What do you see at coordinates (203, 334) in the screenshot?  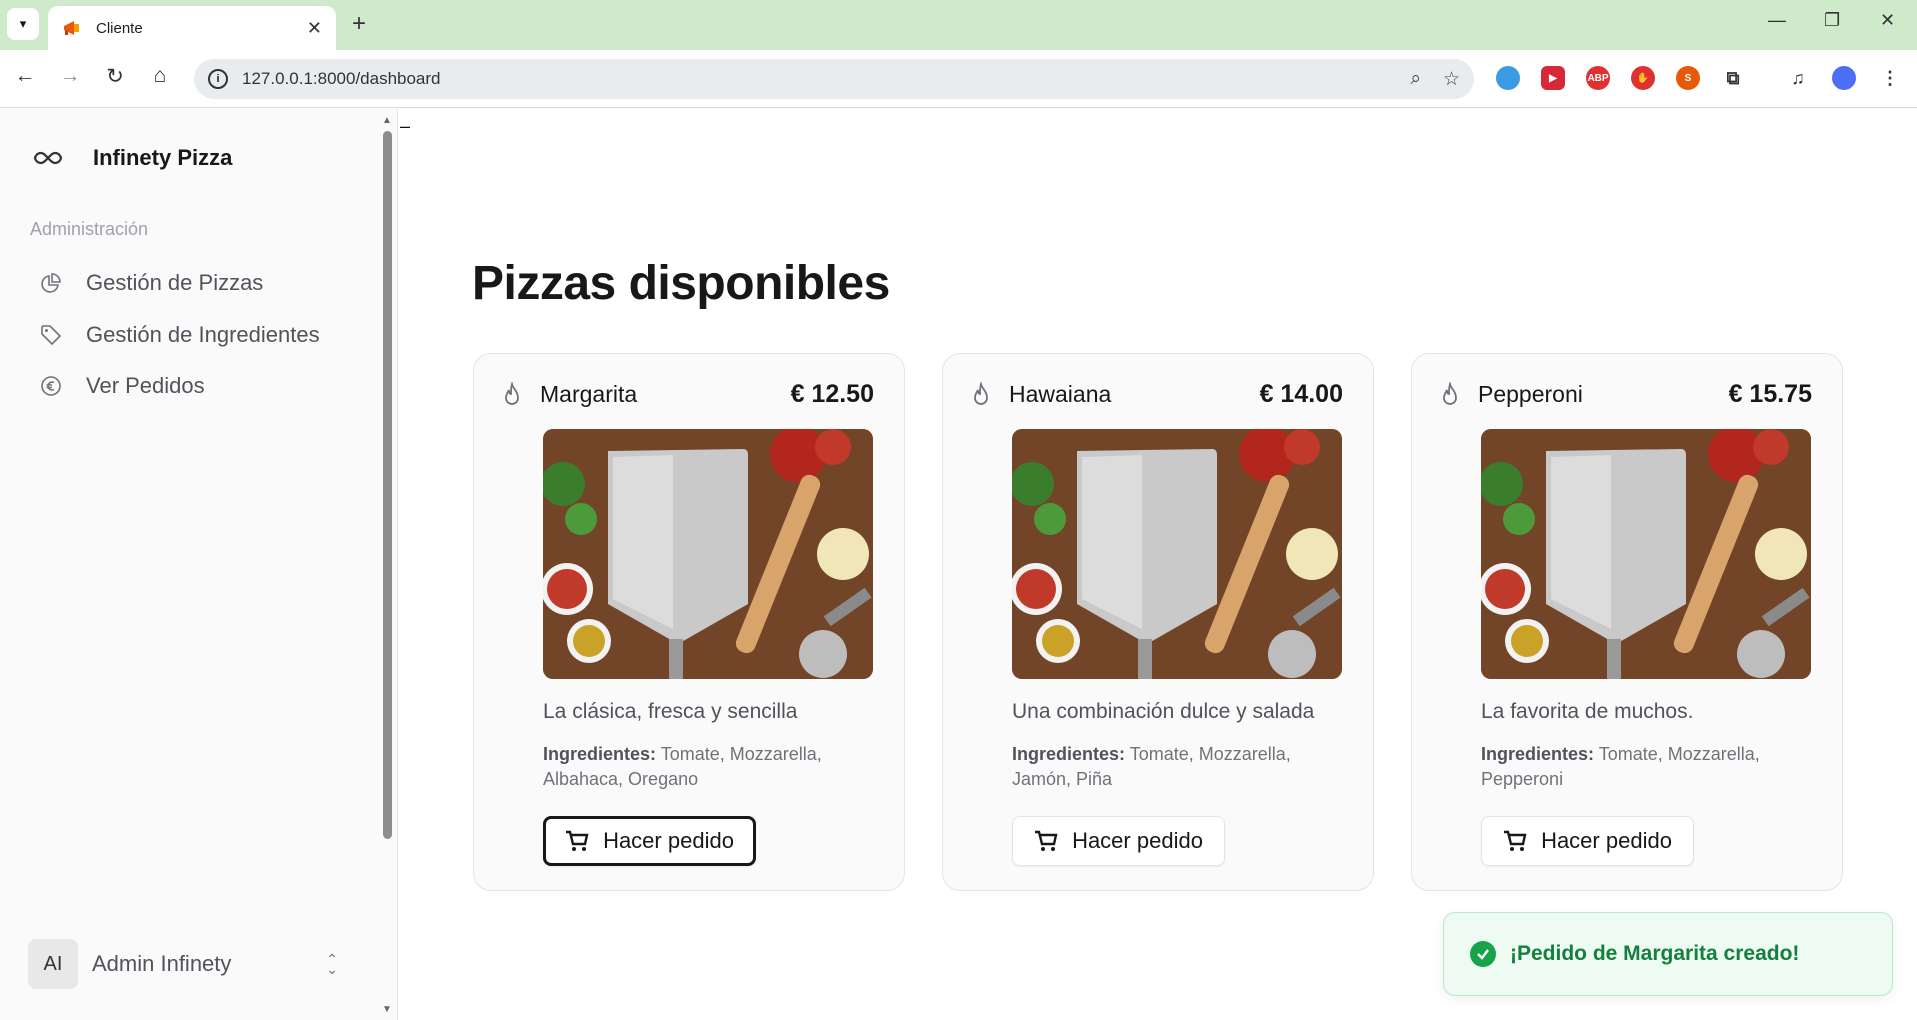 I see `sidebar-item-label: Gestión de Ingredientes` at bounding box center [203, 334].